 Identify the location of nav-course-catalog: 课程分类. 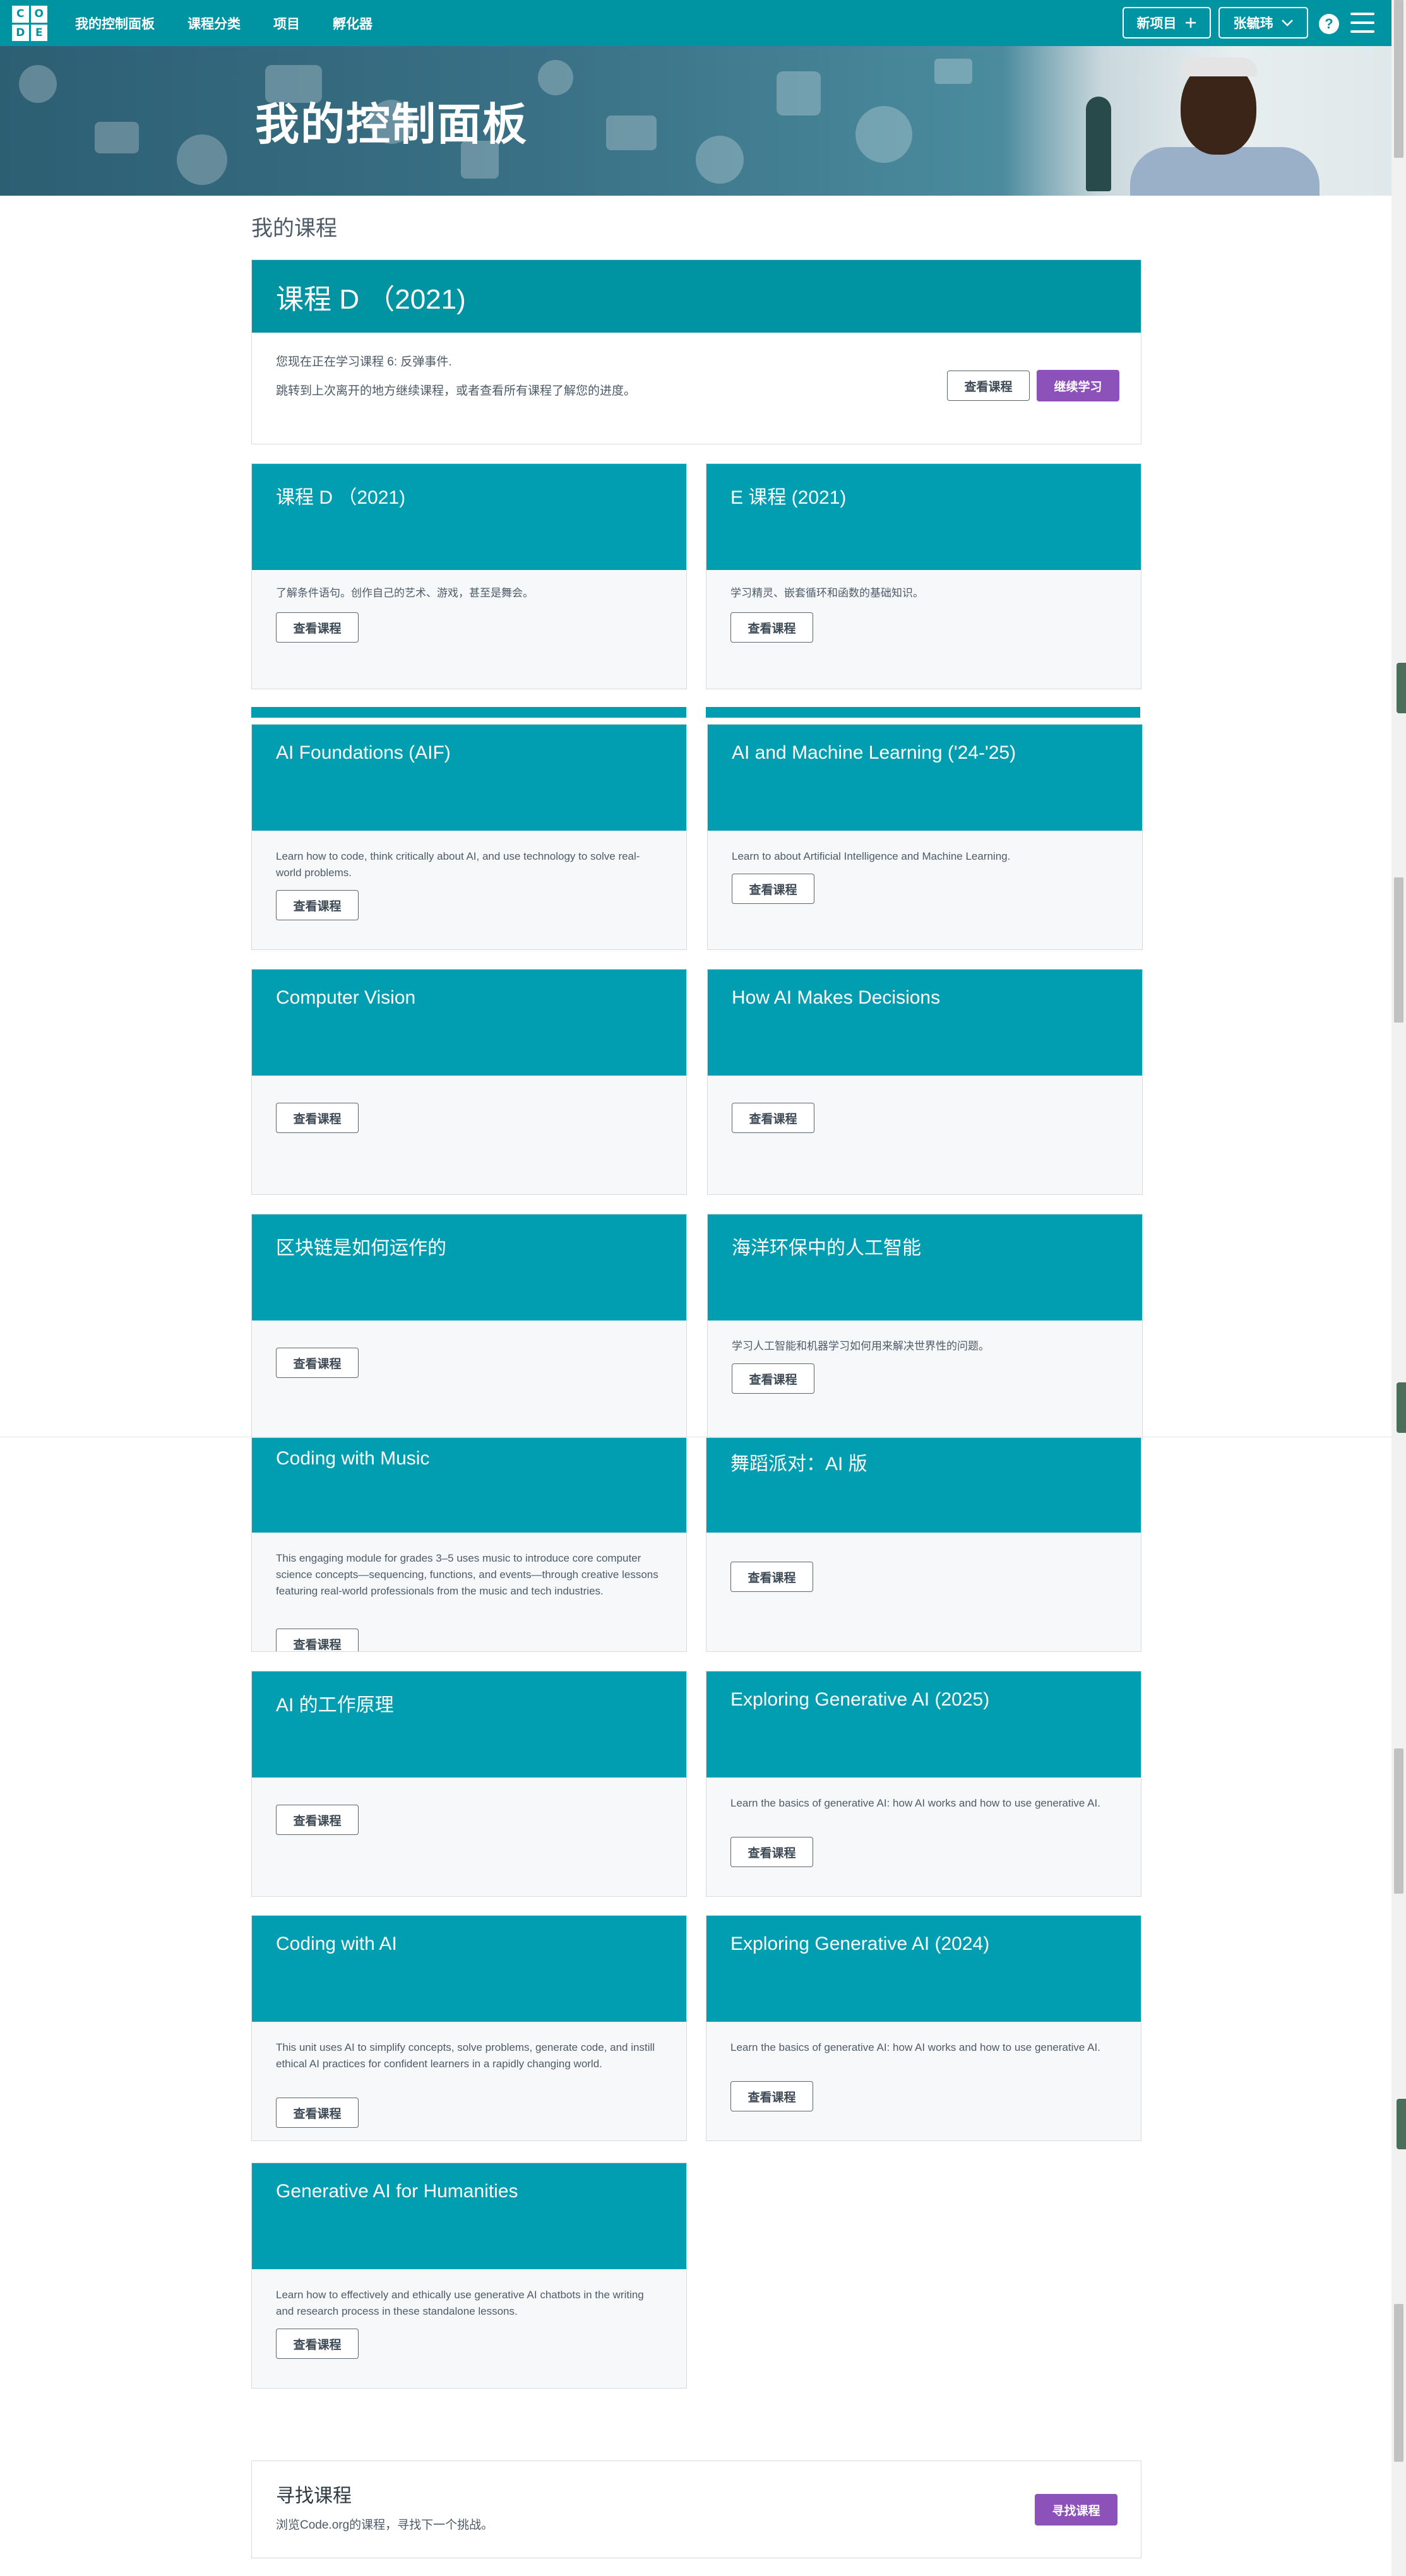
(214, 23).